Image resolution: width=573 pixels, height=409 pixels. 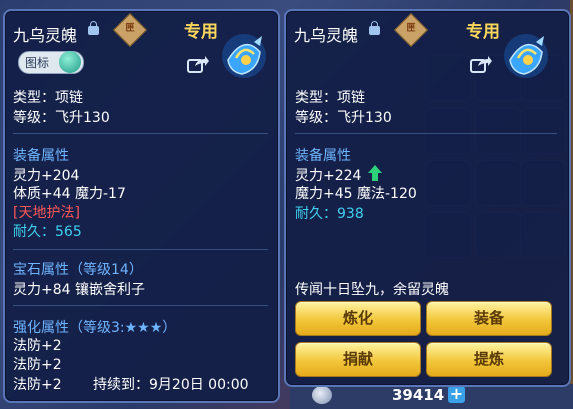 What do you see at coordinates (37, 63) in the screenshot?
I see `icon-toggle-label: 图标` at bounding box center [37, 63].